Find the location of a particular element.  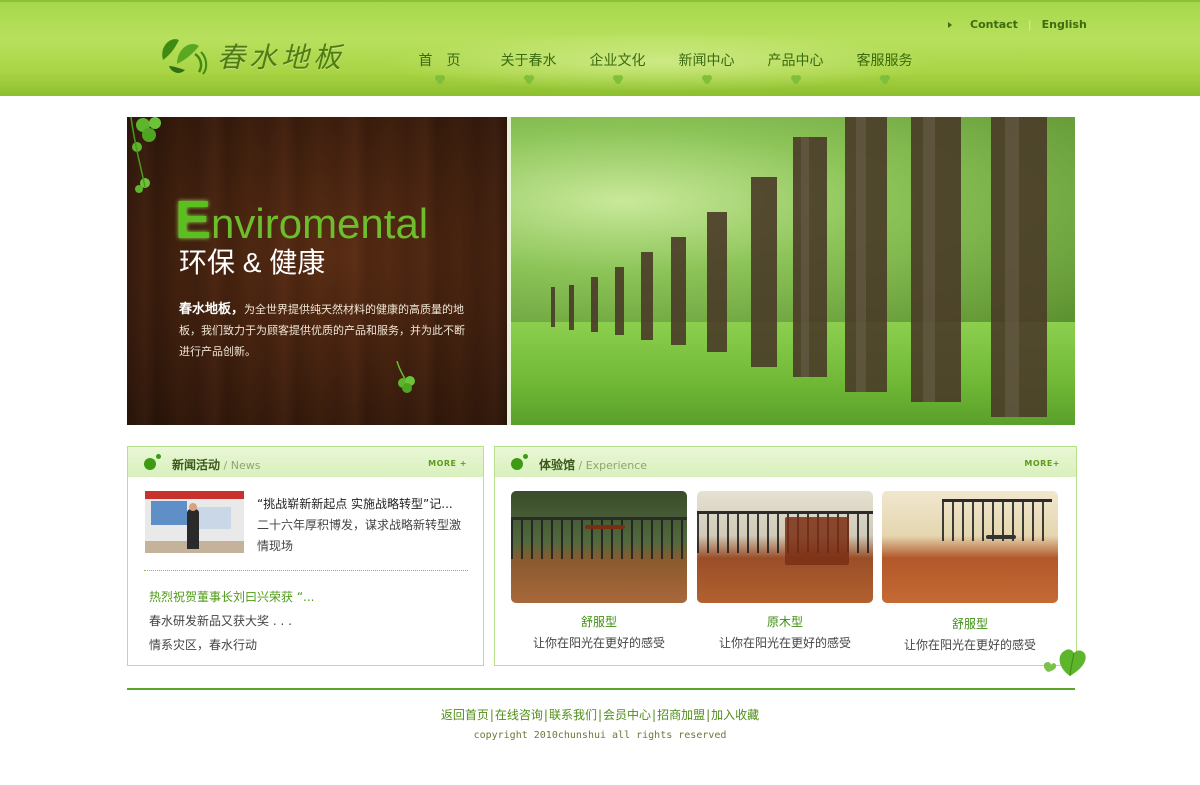

news-panel-header: 新闻活动 / News MORE + is located at coordinates (305, 462).